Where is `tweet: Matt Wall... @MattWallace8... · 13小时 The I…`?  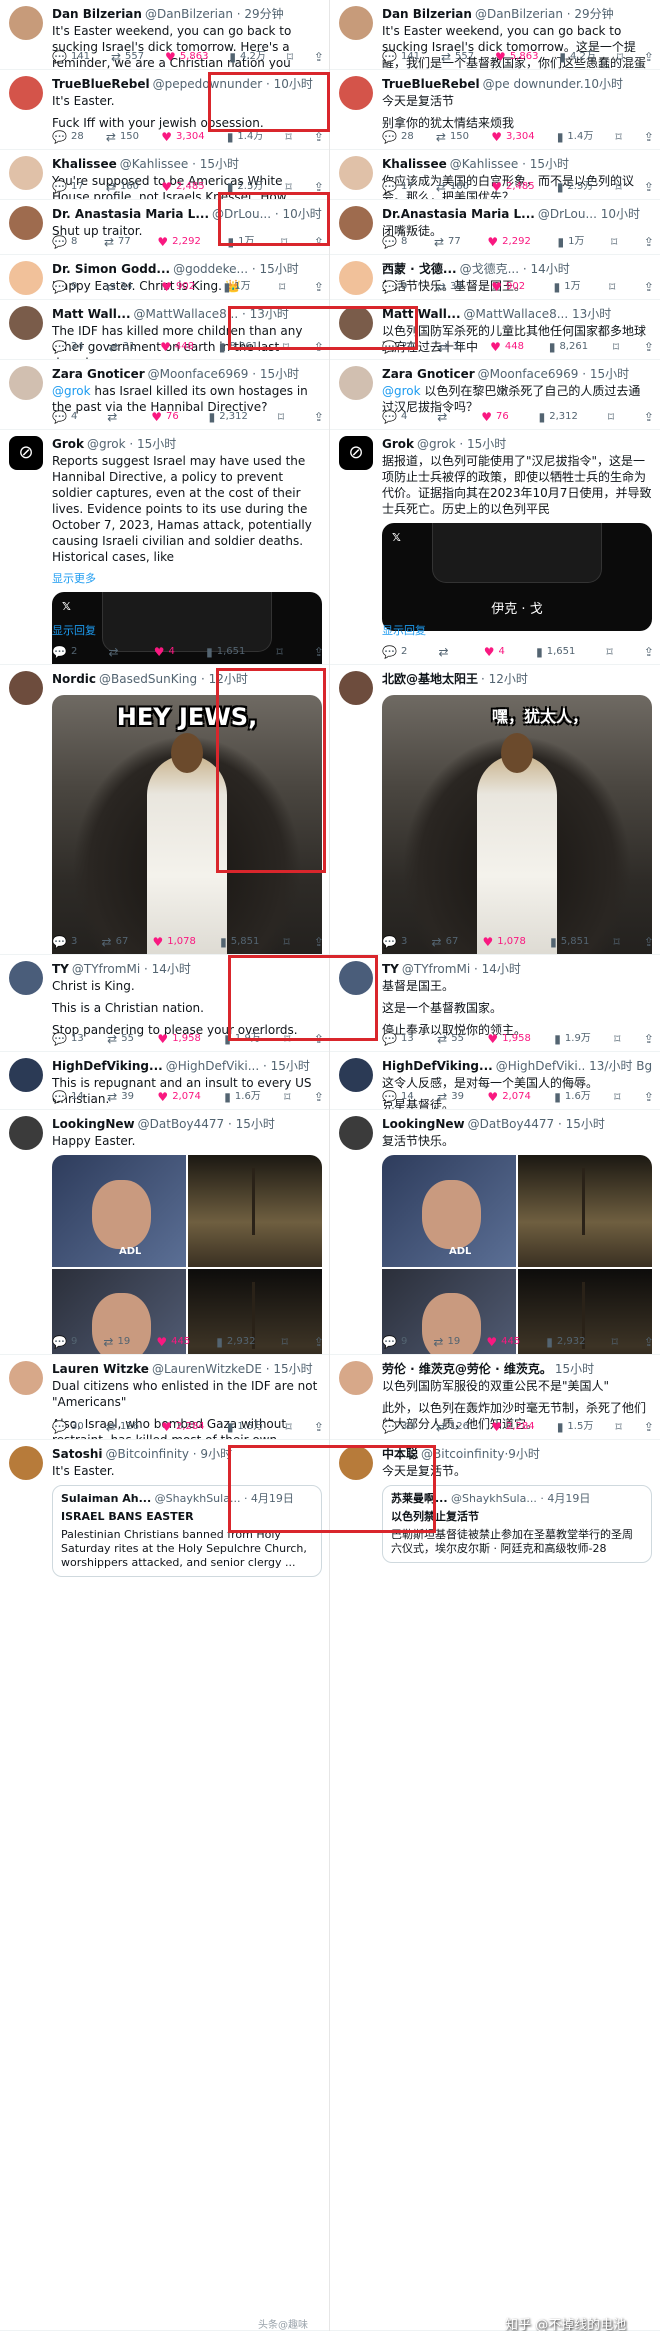 tweet: Matt Wall... @MattWallace8... · 13小时 The I… is located at coordinates (164, 330).